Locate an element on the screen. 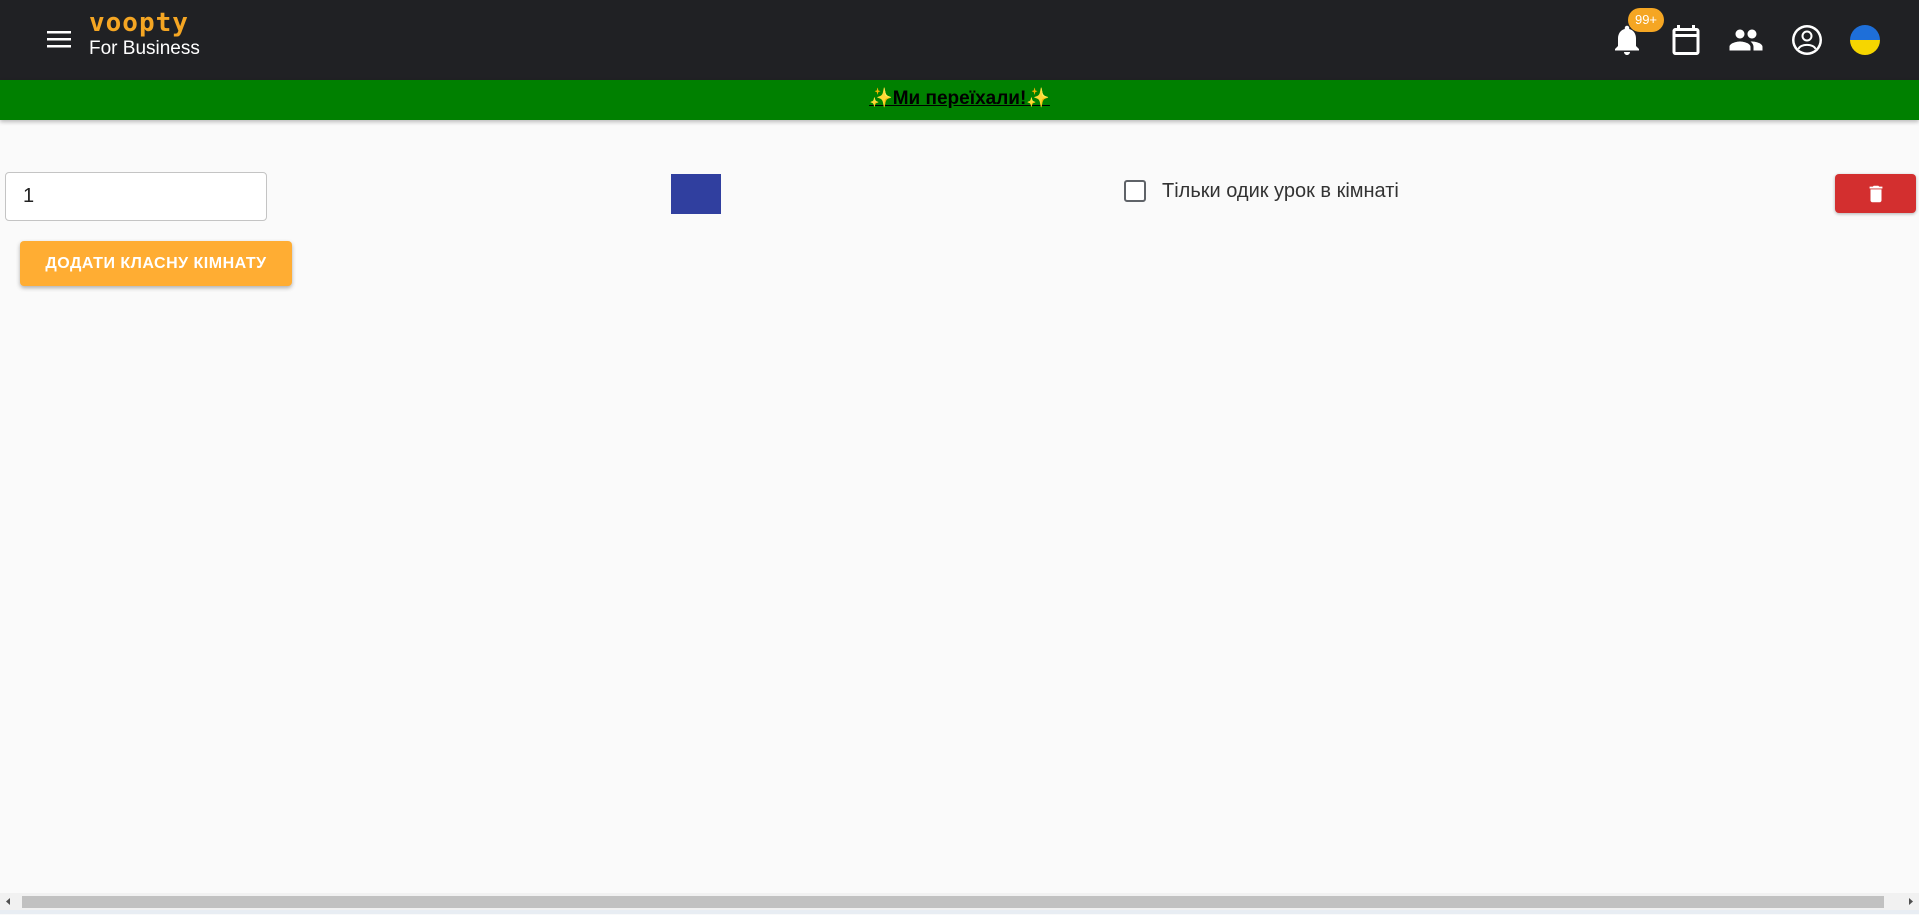 This screenshot has width=1919, height=915. menu-icon is located at coordinates (59, 39).